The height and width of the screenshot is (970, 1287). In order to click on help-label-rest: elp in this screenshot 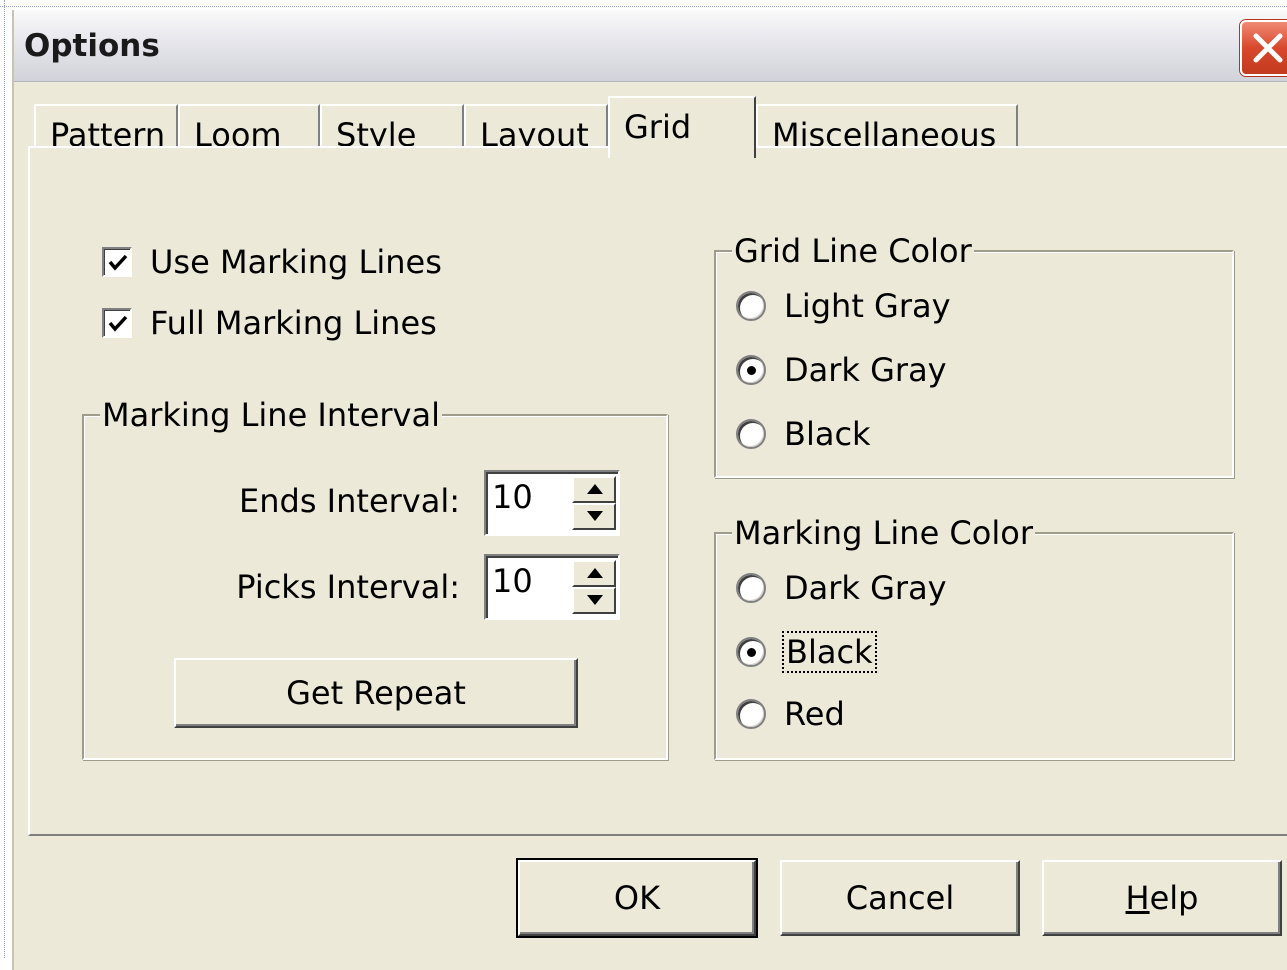, I will do `click(1174, 898)`.